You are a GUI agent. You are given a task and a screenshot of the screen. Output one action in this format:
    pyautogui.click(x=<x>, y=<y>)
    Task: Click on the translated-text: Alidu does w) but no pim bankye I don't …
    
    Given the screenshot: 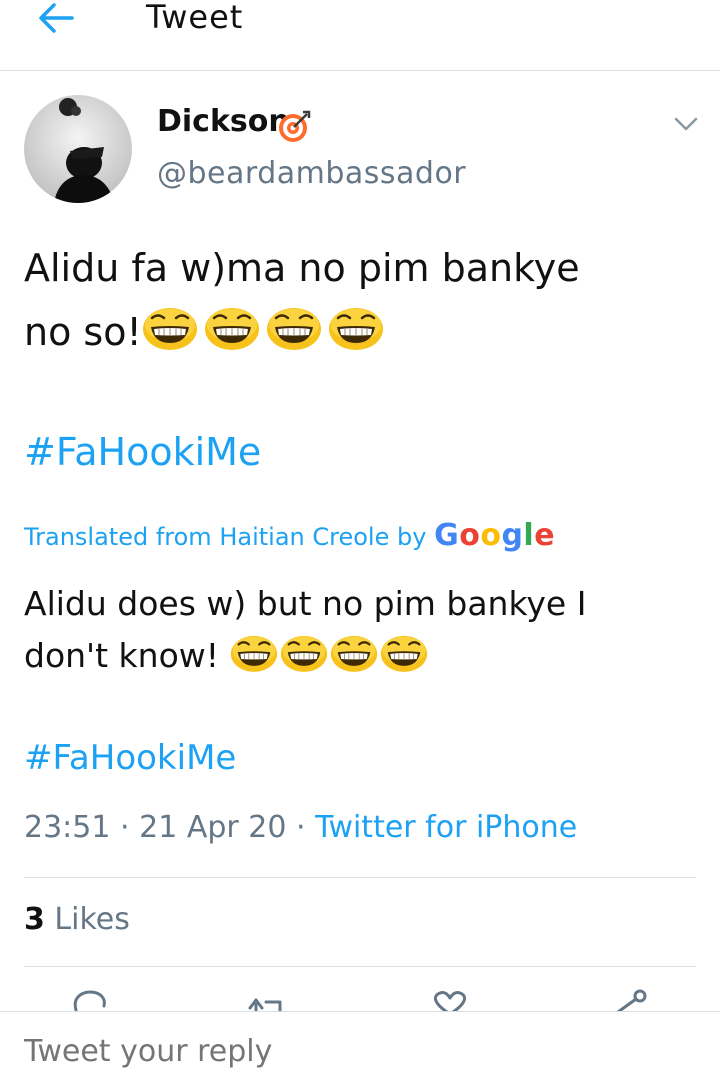 What is the action you would take?
    pyautogui.click(x=364, y=630)
    